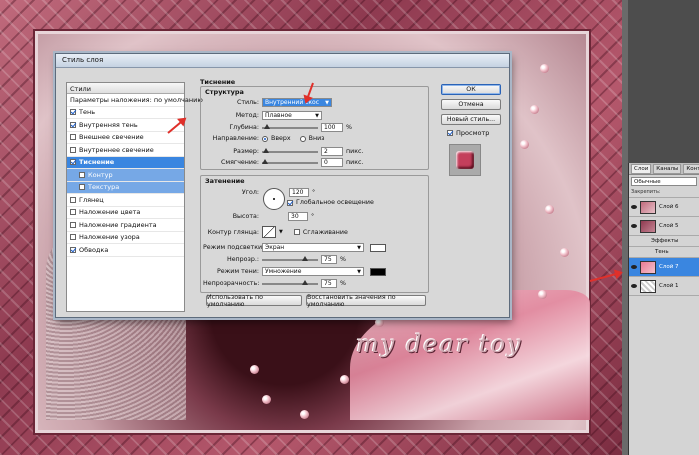 The height and width of the screenshot is (455, 699). What do you see at coordinates (349, 127) in the screenshot?
I see `depth-unit: %` at bounding box center [349, 127].